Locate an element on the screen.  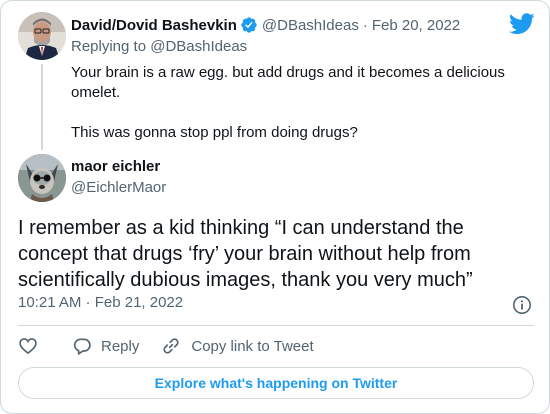
explore-twitter-button: Explore what's happening on Twitter is located at coordinates (276, 383).